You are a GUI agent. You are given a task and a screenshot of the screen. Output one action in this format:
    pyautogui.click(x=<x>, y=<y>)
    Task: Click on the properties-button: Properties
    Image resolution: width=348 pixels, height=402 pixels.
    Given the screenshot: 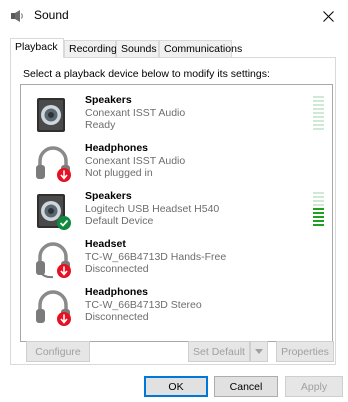 What is the action you would take?
    pyautogui.click(x=305, y=351)
    